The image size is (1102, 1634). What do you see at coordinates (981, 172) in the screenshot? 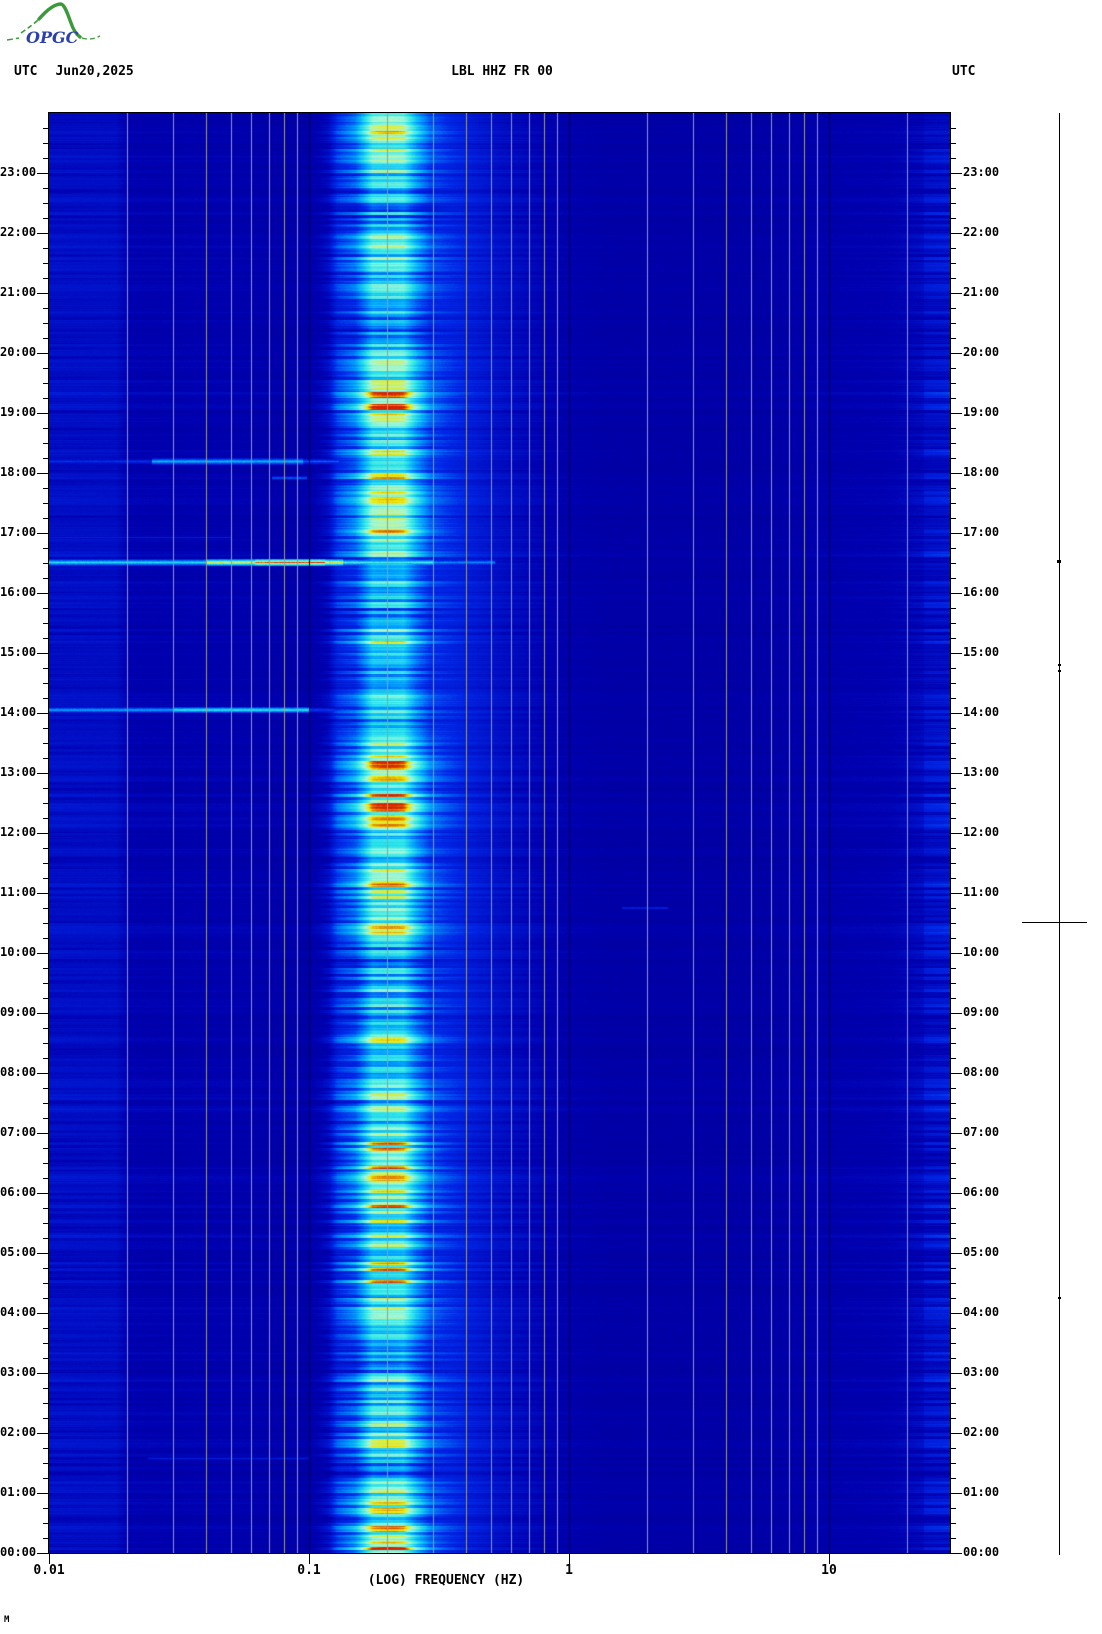
I see `y-axis-label-right: 23:00` at bounding box center [981, 172].